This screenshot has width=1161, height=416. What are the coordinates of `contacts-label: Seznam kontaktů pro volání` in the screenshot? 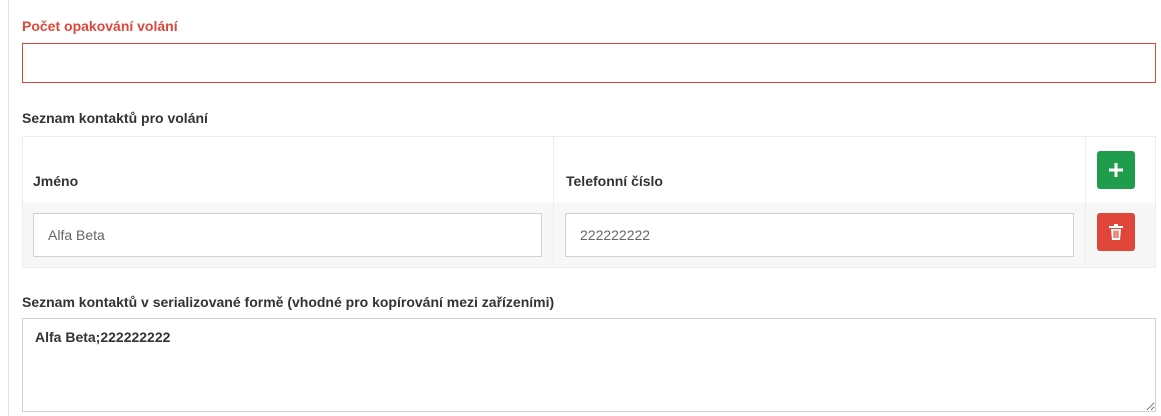 It's located at (115, 118).